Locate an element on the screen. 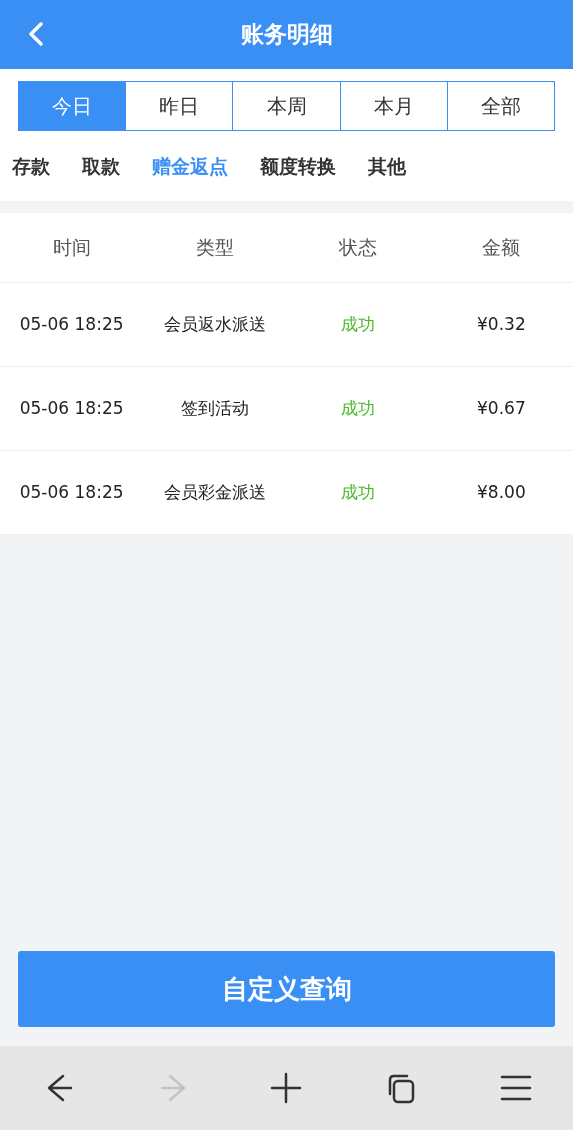 The image size is (573, 1130). column-header: 金额 is located at coordinates (501, 248).